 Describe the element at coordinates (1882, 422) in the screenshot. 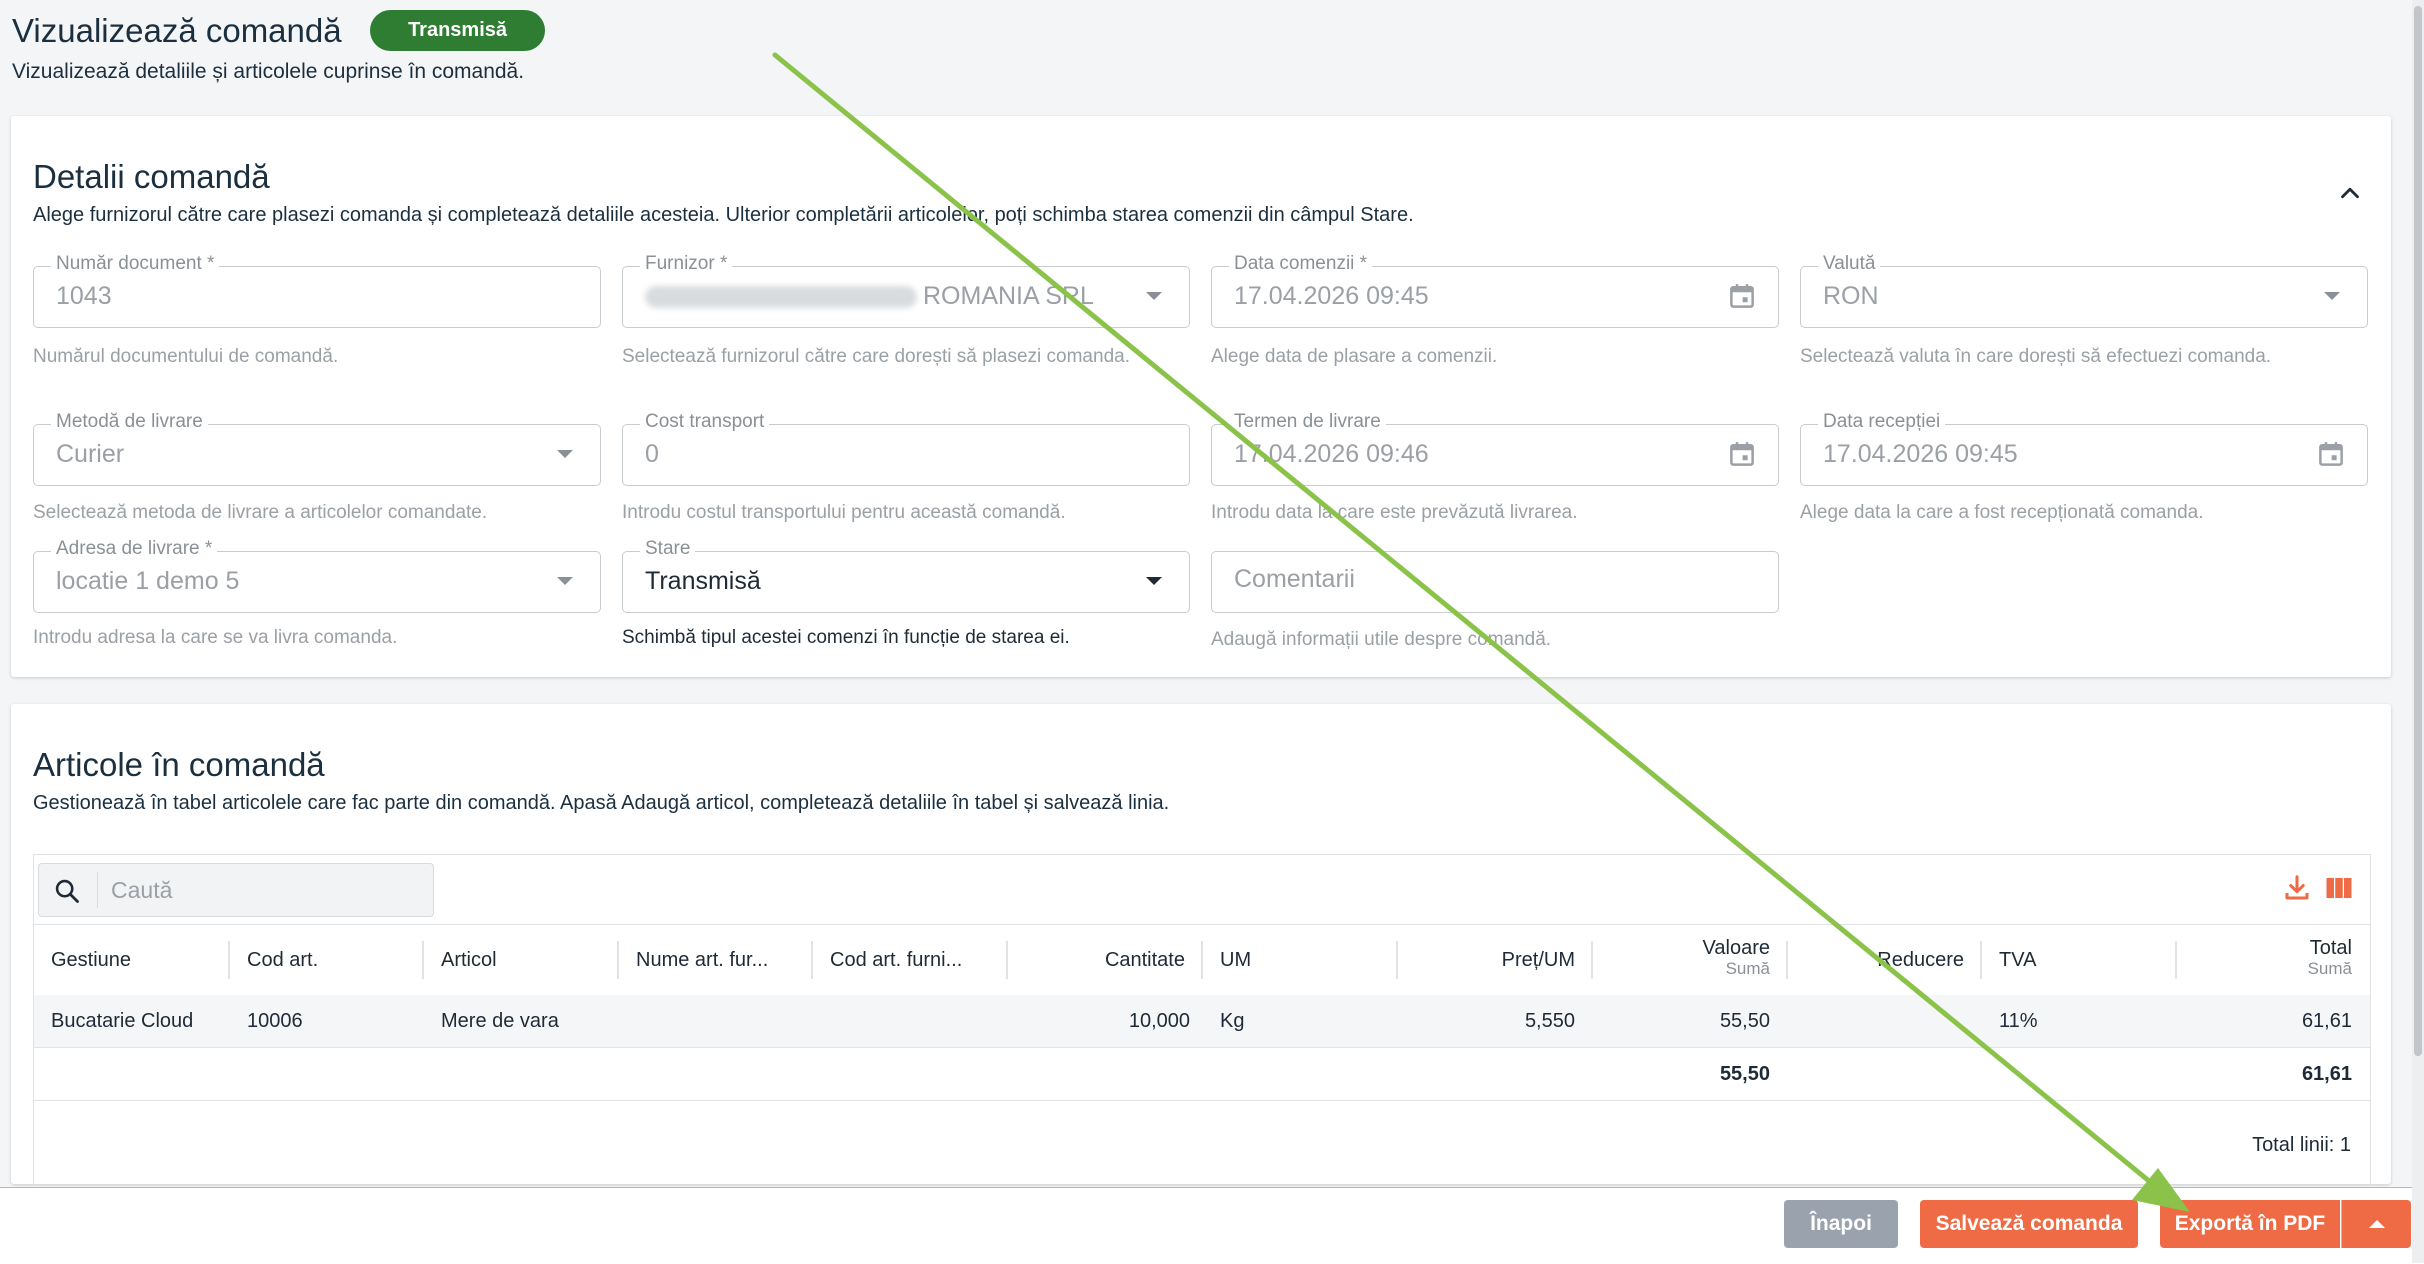

I see `reception-date-label: Data recepției` at that location.